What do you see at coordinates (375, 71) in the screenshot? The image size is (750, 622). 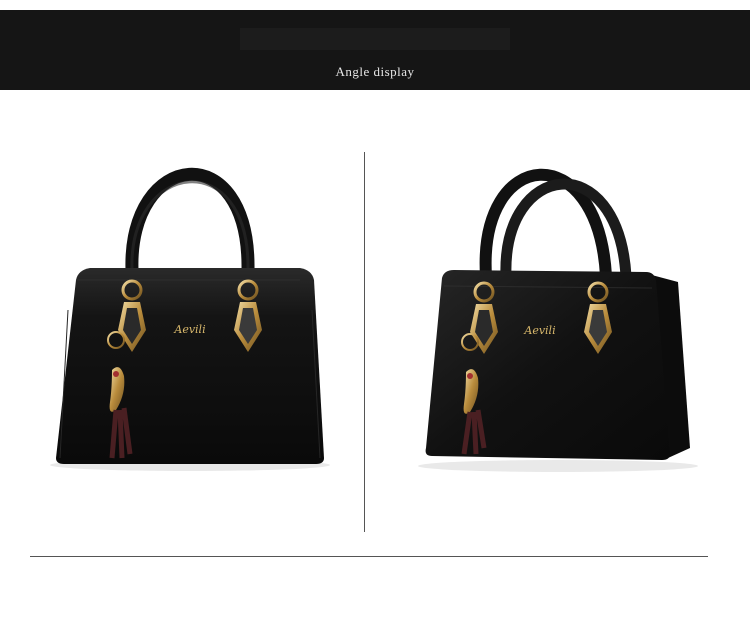 I see `page-title: Angle display` at bounding box center [375, 71].